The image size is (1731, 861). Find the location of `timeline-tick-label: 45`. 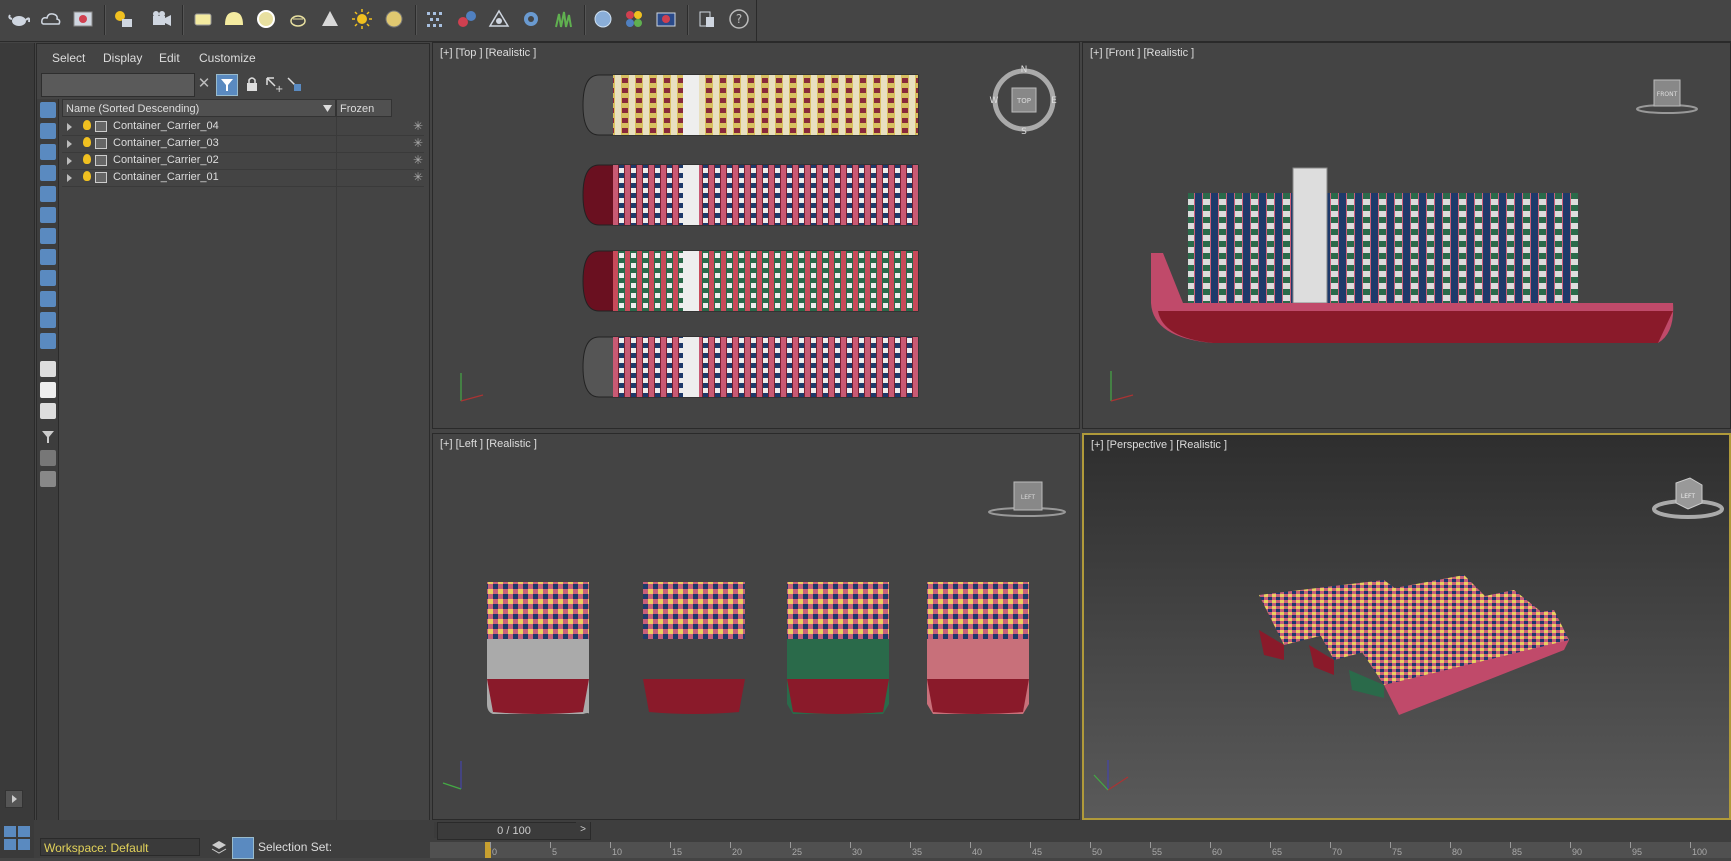

timeline-tick-label: 45 is located at coordinates (1037, 852).